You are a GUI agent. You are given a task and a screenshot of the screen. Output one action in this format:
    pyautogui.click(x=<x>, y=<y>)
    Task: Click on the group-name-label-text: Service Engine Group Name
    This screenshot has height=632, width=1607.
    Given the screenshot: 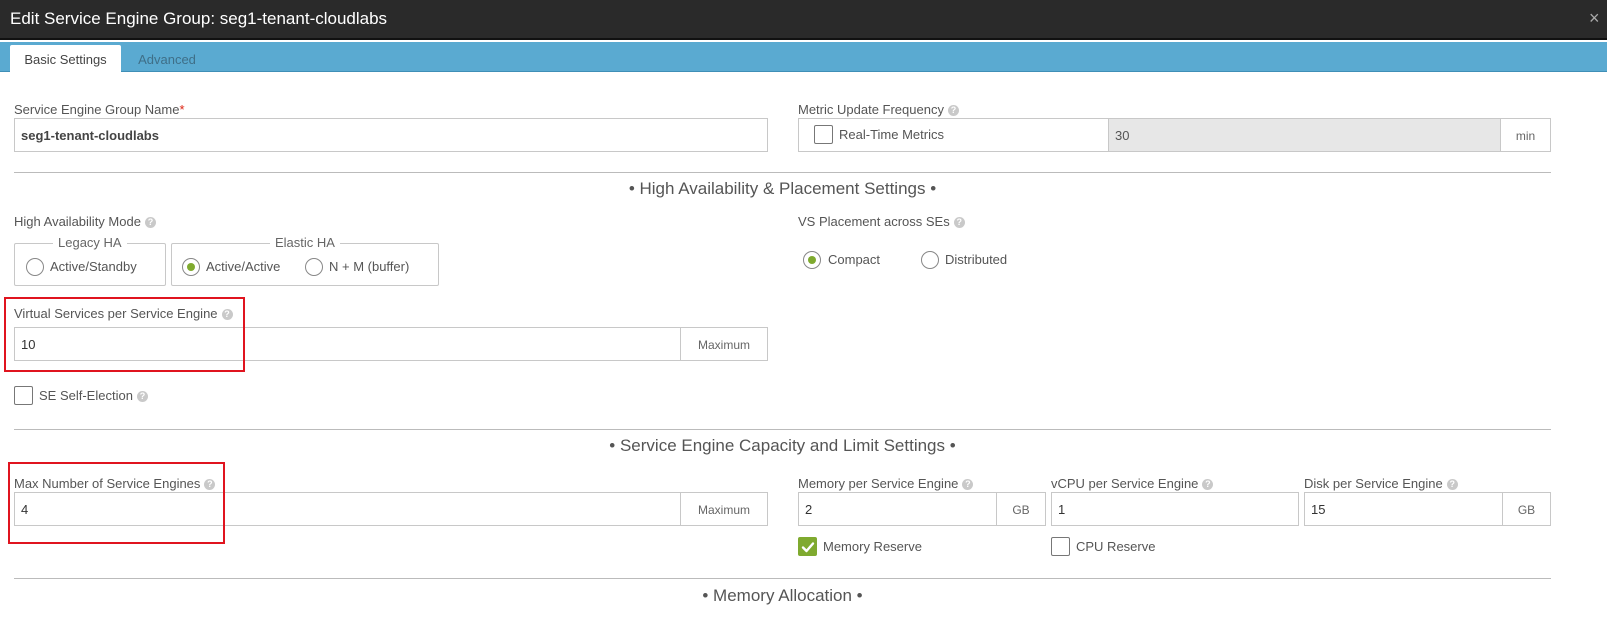 What is the action you would take?
    pyautogui.click(x=97, y=109)
    